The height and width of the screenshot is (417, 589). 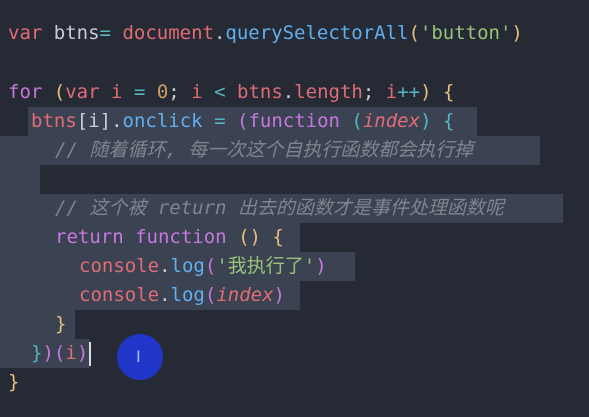 What do you see at coordinates (25, 92) in the screenshot?
I see `keyword-for: for` at bounding box center [25, 92].